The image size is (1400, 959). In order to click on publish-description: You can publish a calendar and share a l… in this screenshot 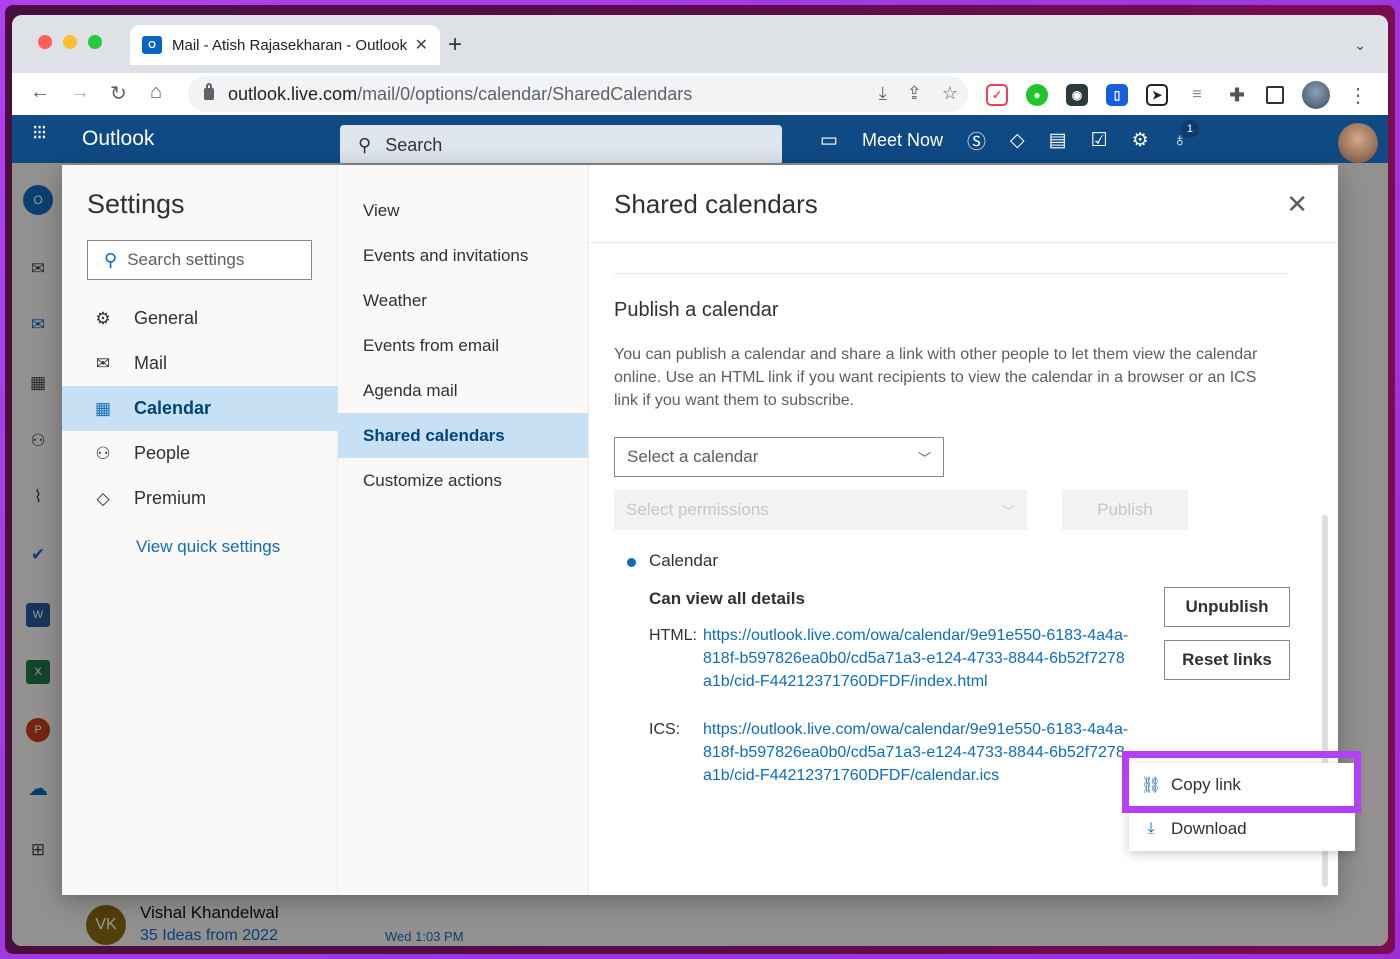, I will do `click(936, 377)`.